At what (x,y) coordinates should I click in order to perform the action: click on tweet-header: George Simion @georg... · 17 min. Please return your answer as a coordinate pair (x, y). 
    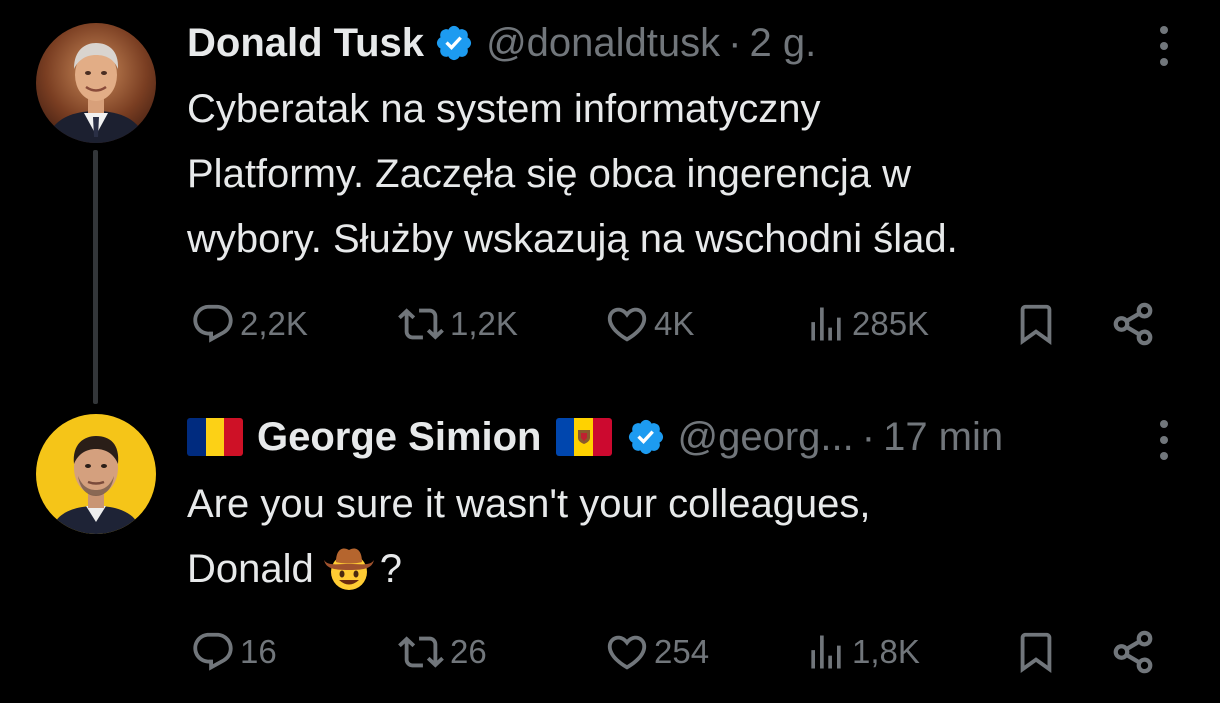
    Looking at the image, I should click on (688, 437).